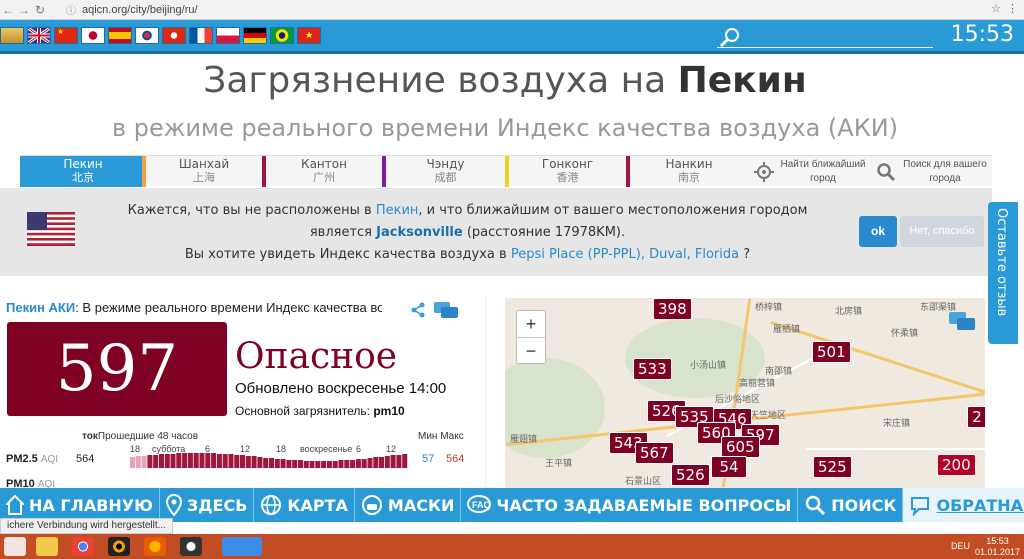 This screenshot has width=1024, height=559. Describe the element at coordinates (119, 546) in the screenshot. I see `media-player-icon` at that location.